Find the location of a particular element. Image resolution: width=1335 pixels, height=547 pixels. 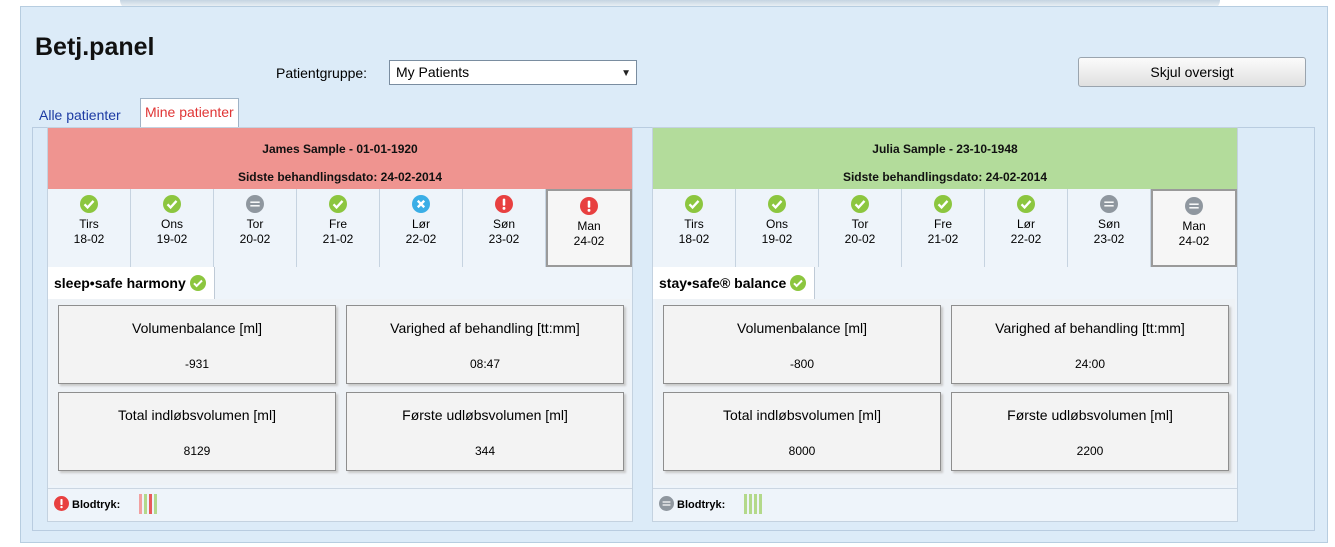

blood-pressure-footer: Blodtryk: is located at coordinates (340, 504).